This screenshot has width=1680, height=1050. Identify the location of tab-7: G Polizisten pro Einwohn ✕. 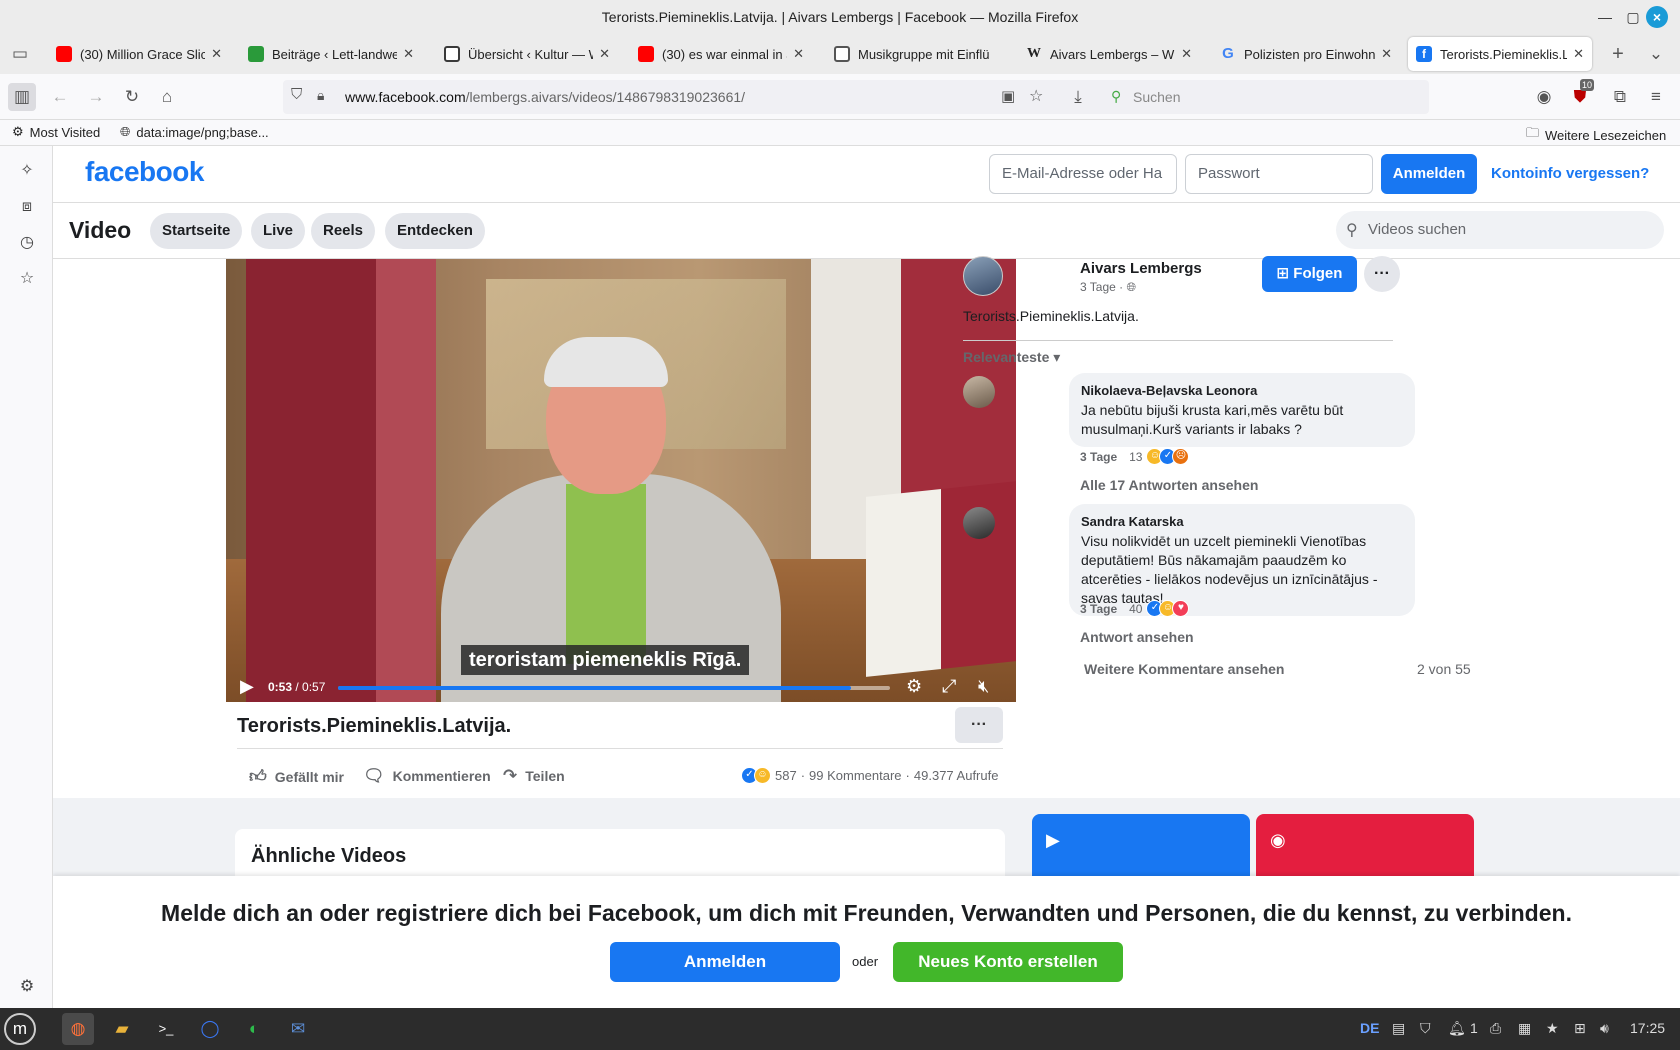
(1306, 54).